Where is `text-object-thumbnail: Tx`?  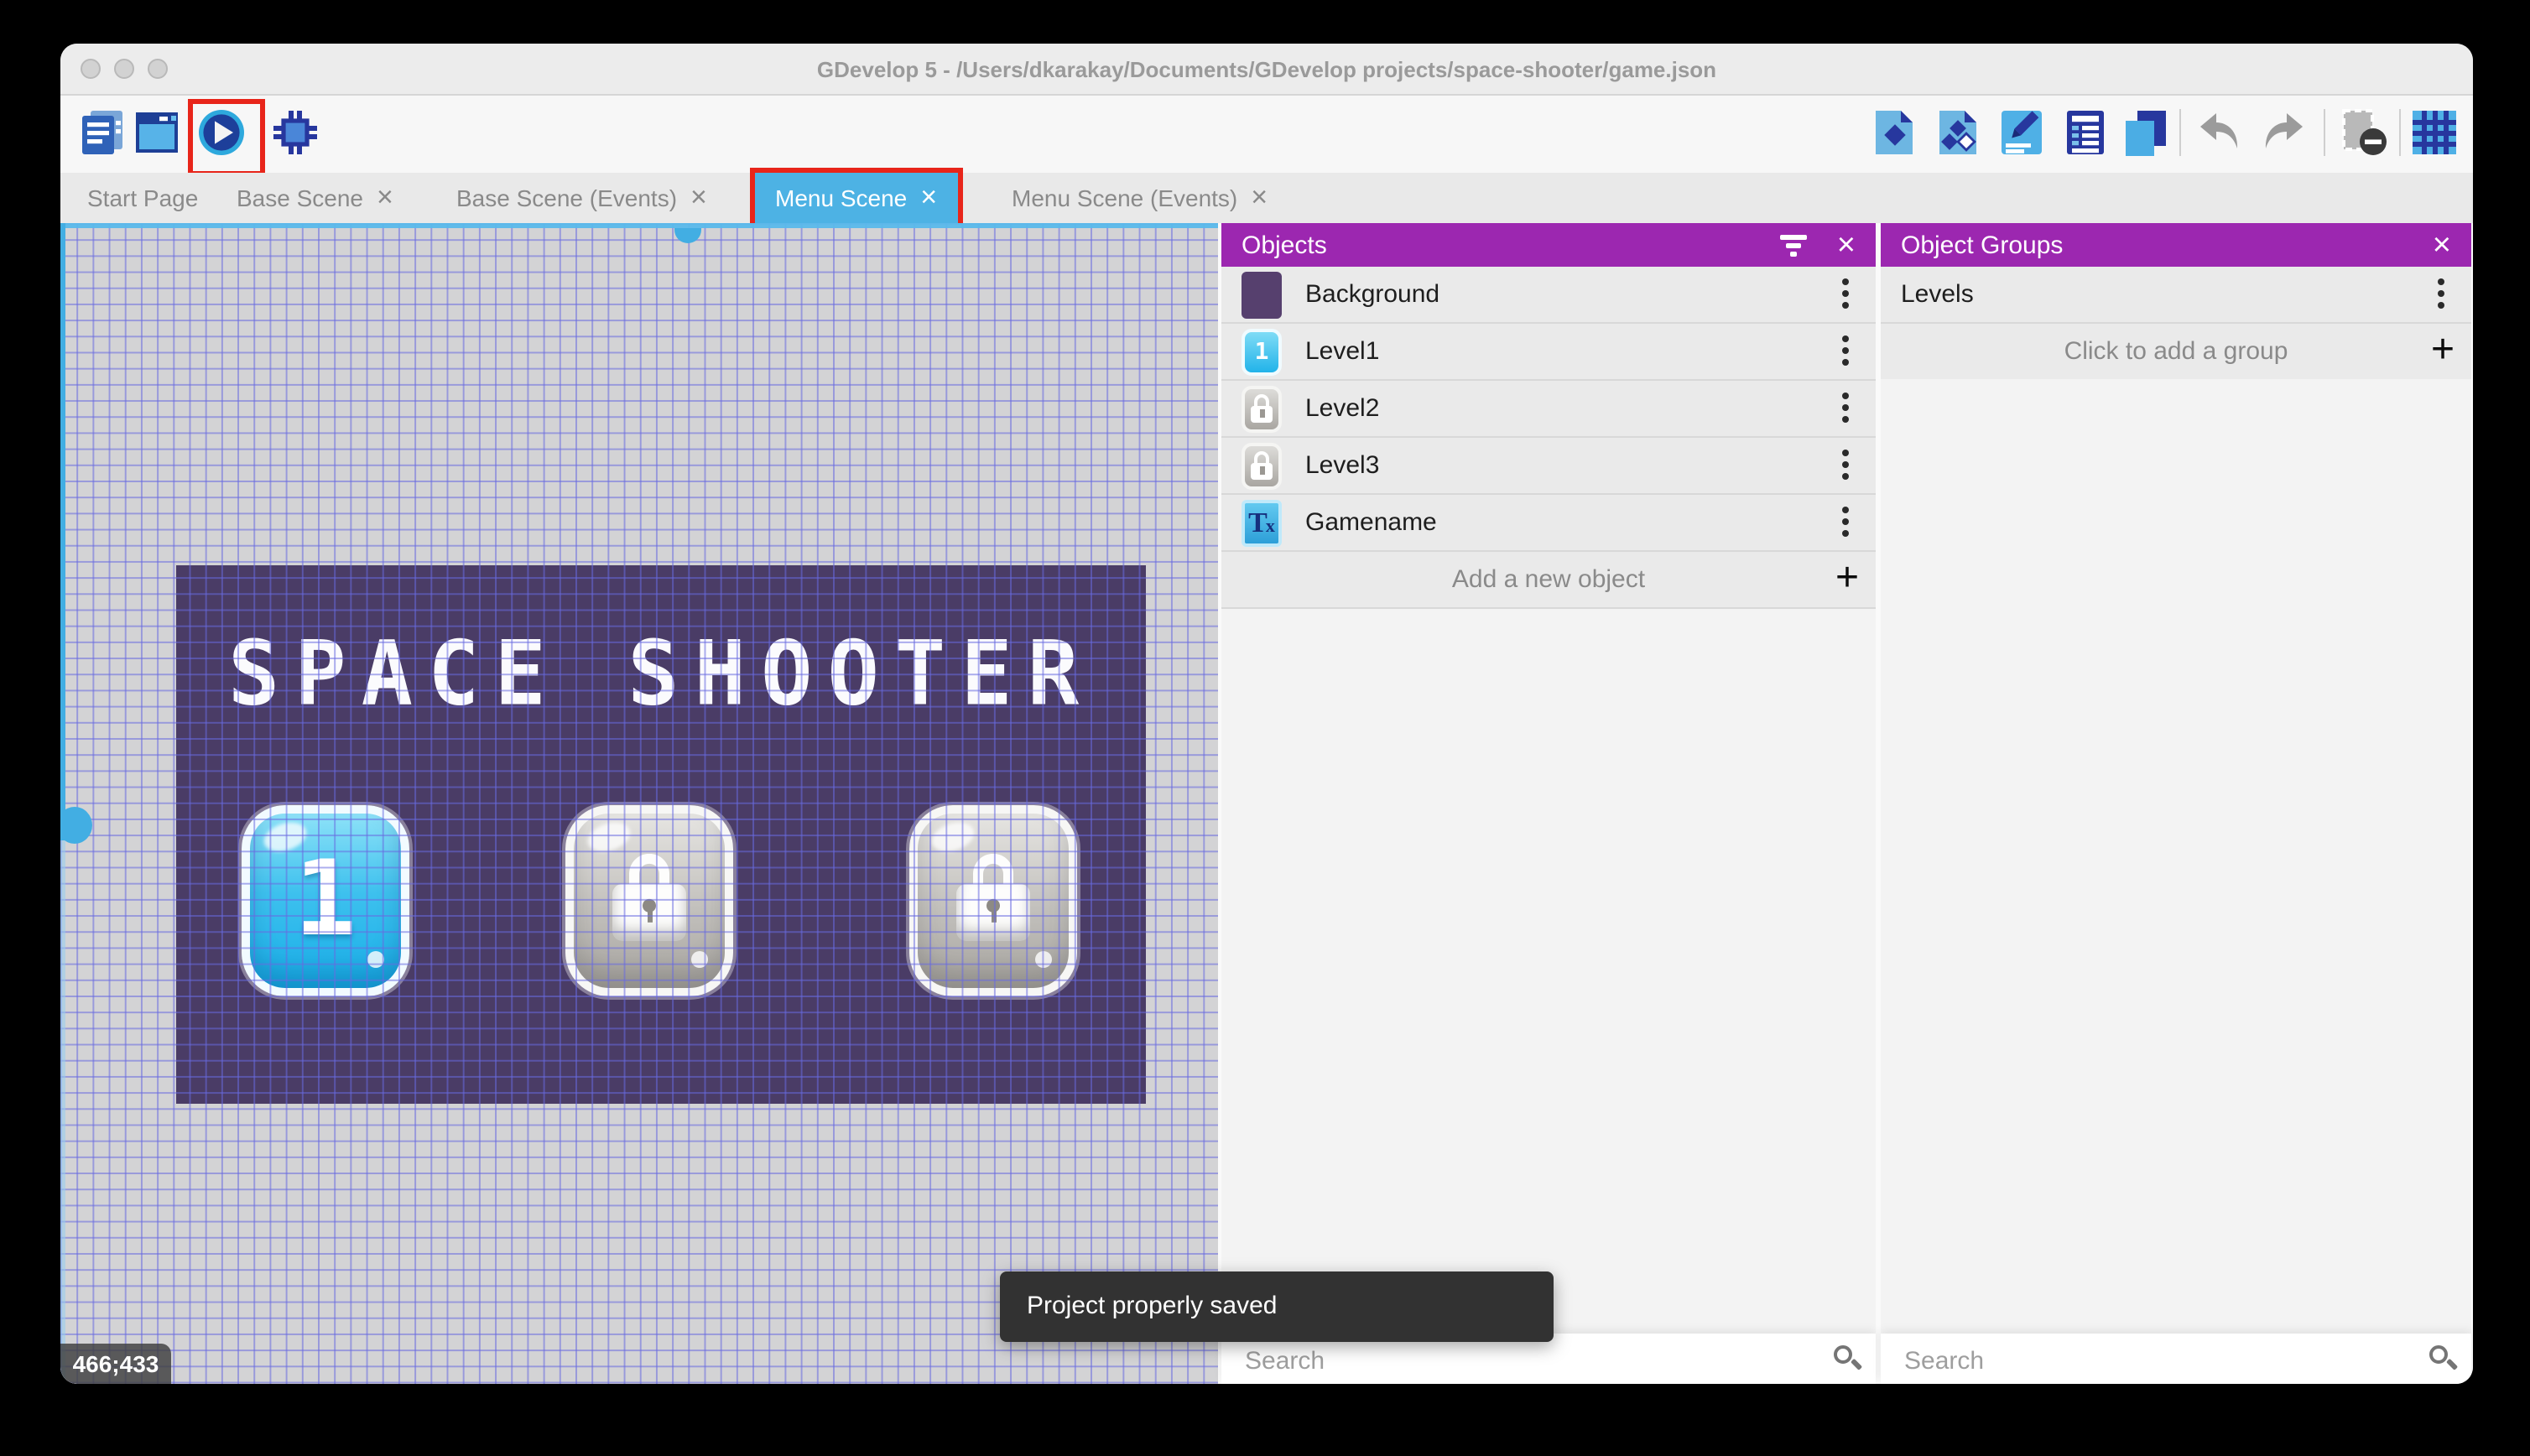 text-object-thumbnail: Tx is located at coordinates (1262, 522).